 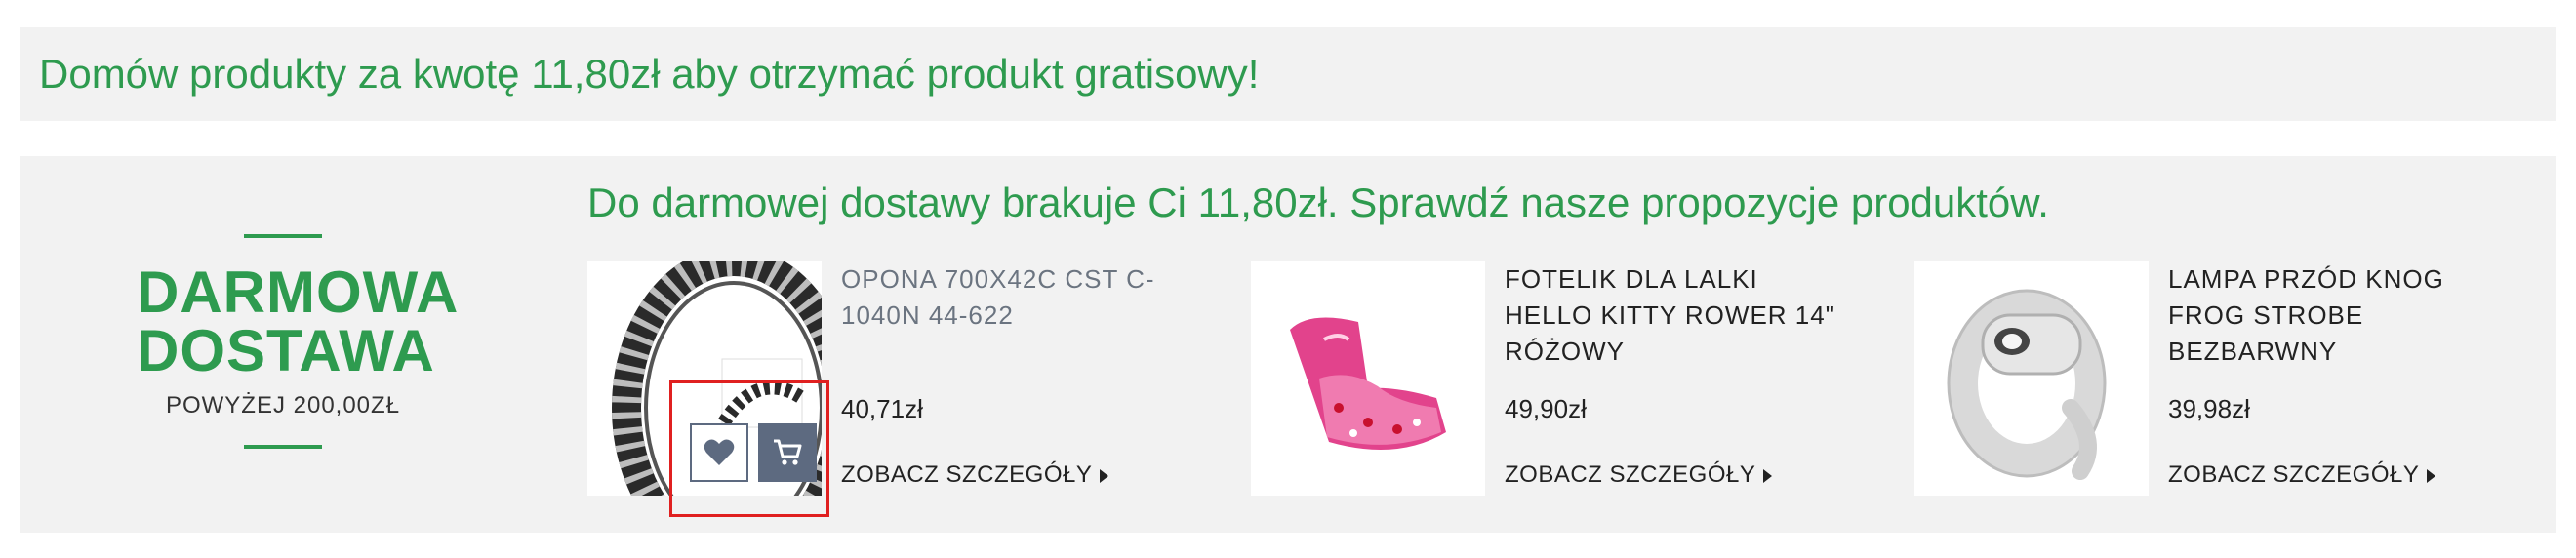 What do you see at coordinates (283, 236) in the screenshot?
I see `promo-divider-top` at bounding box center [283, 236].